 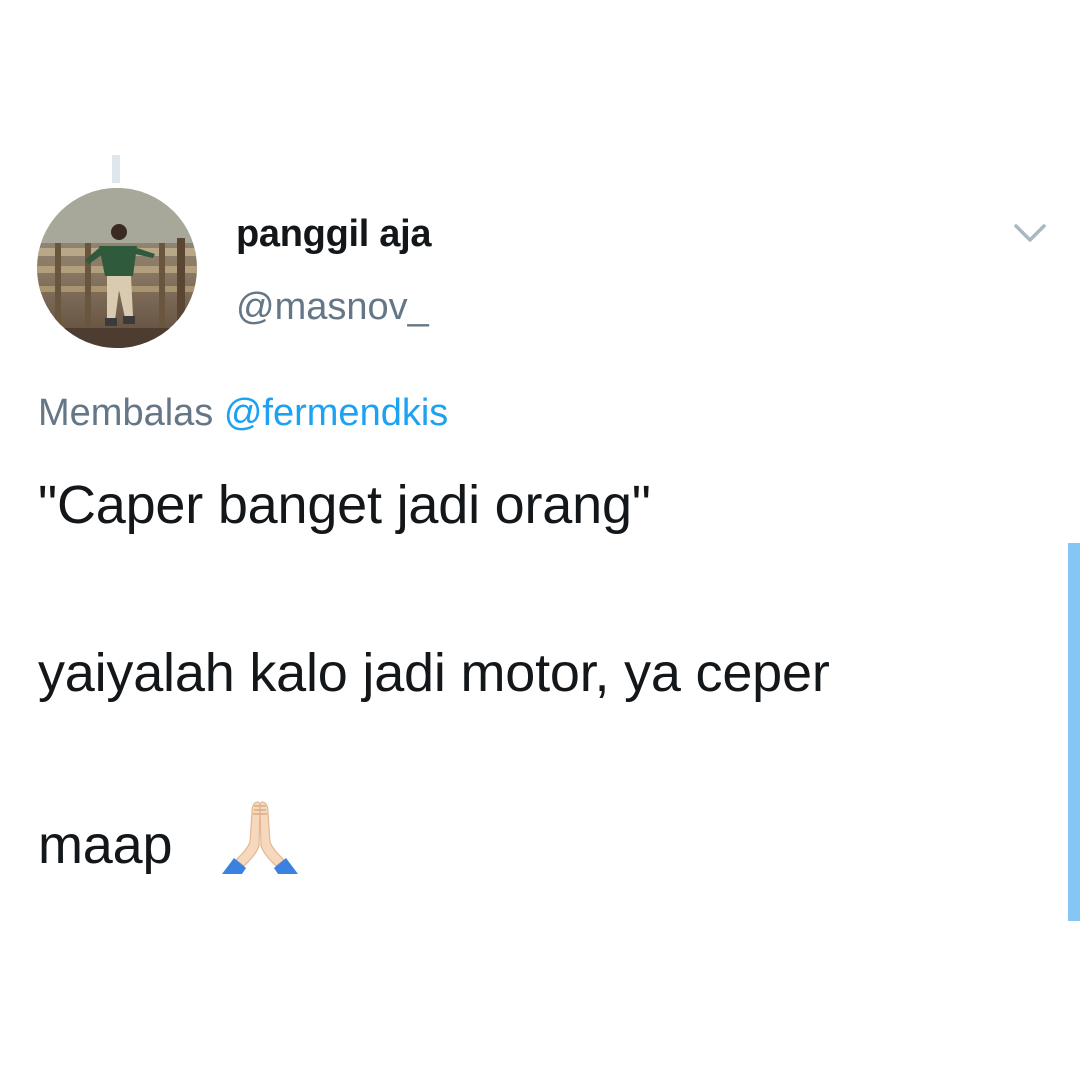 What do you see at coordinates (260, 838) in the screenshot?
I see `folded-hands-icon` at bounding box center [260, 838].